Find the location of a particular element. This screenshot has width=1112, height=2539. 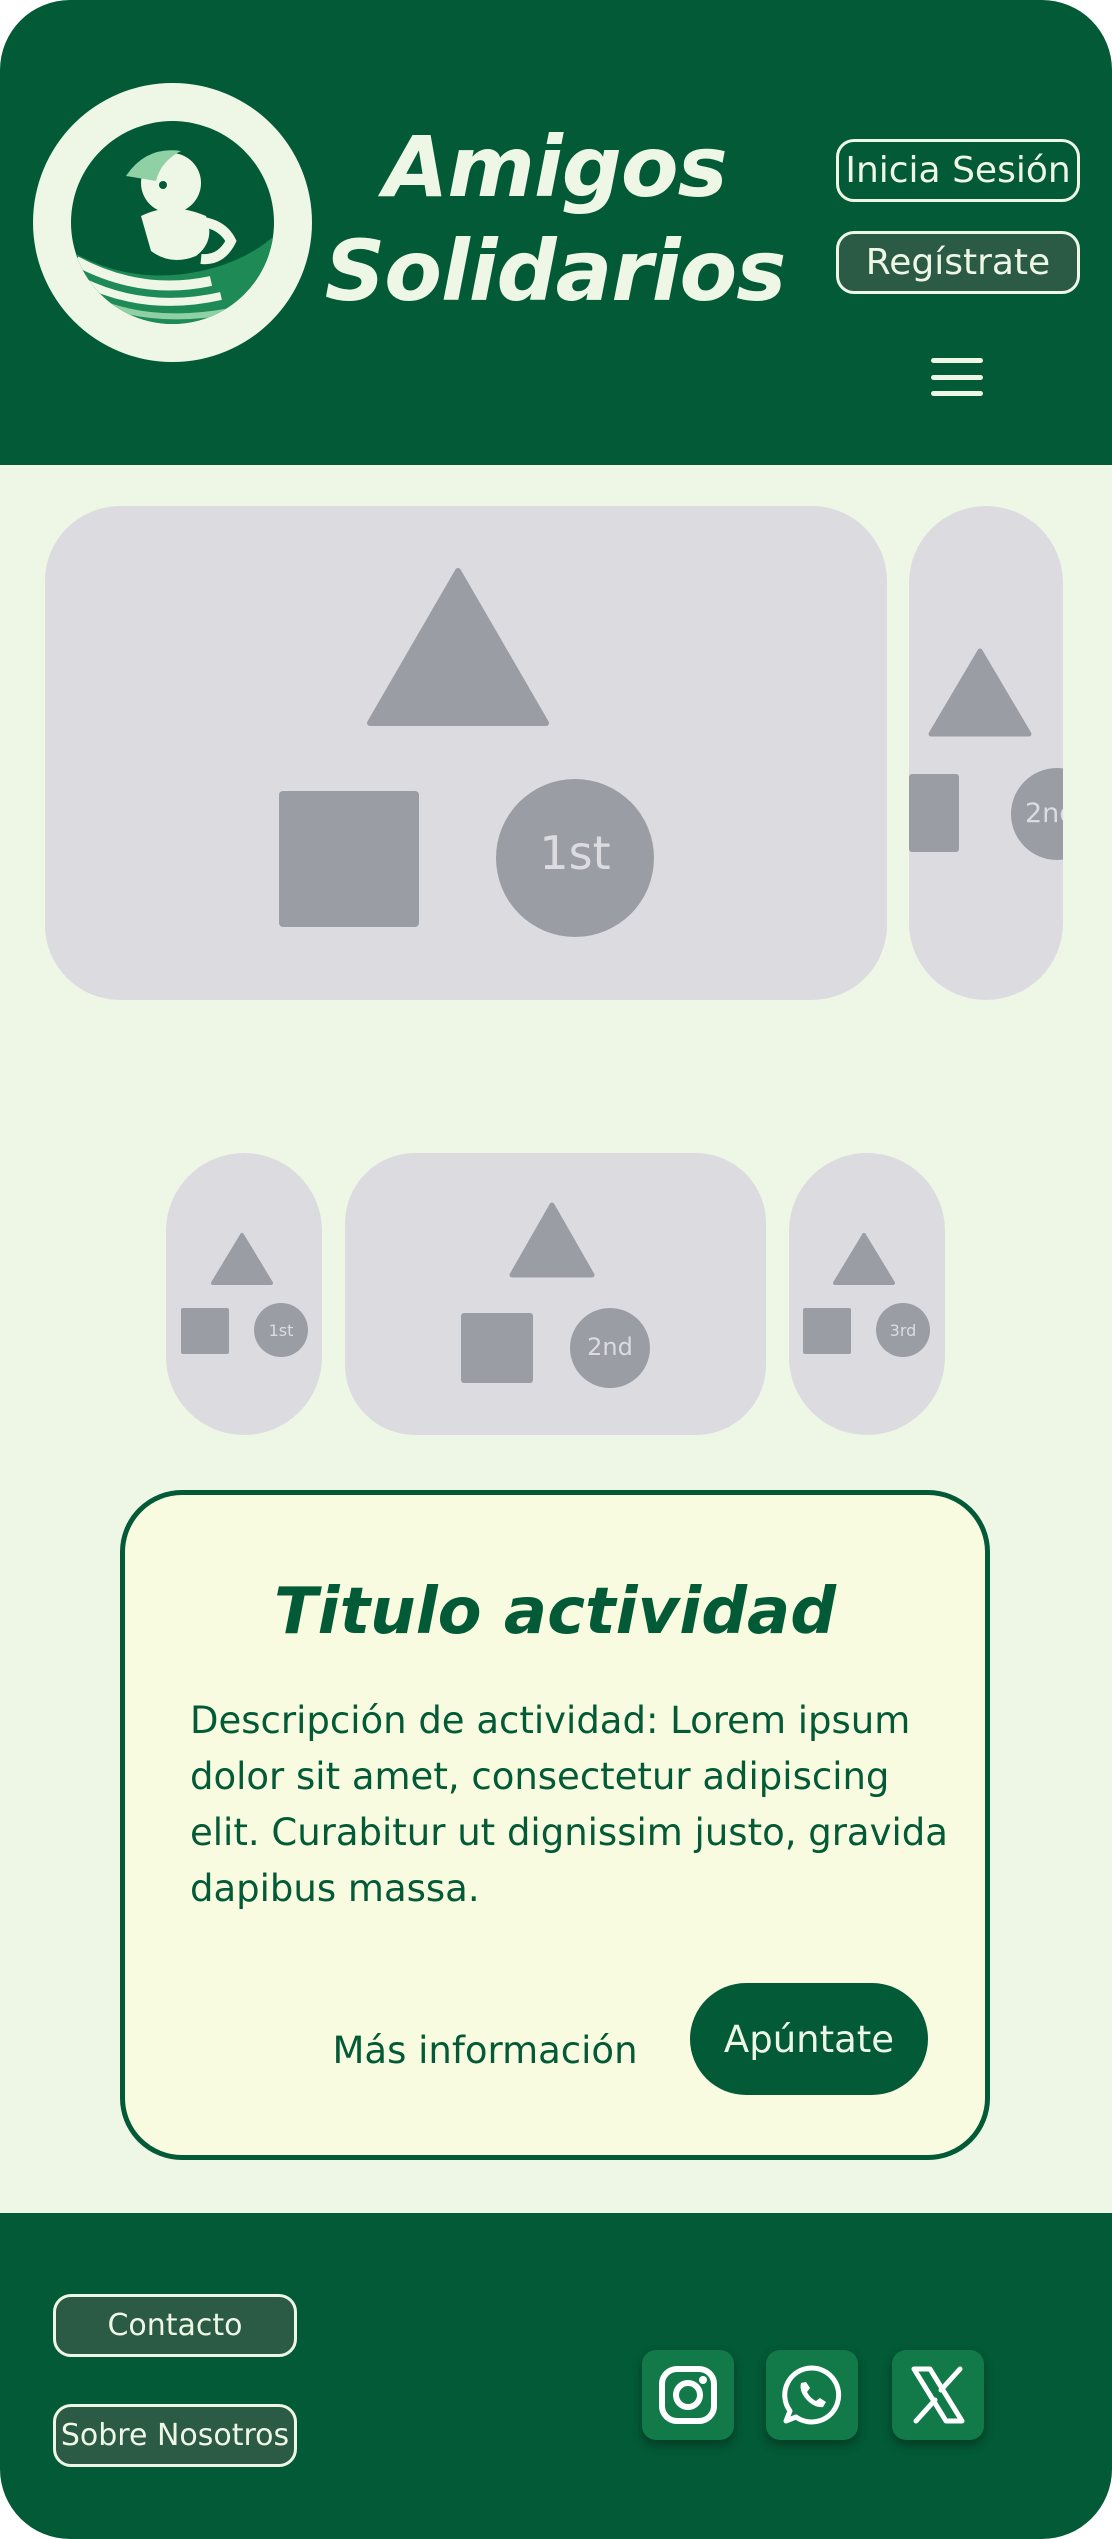

login-button: Inicia Sesión is located at coordinates (958, 170).